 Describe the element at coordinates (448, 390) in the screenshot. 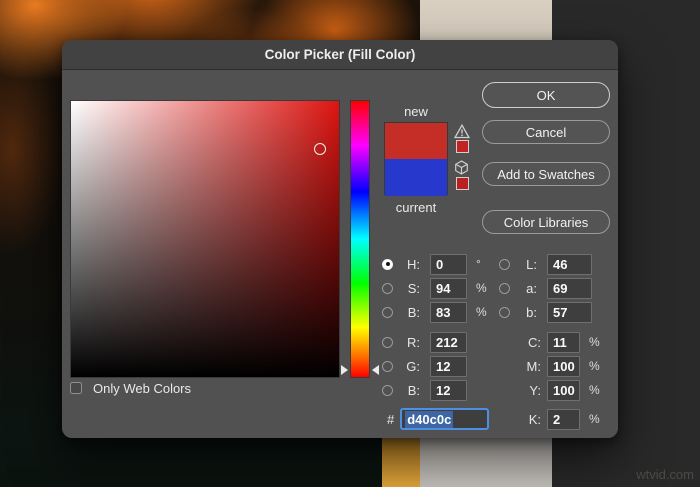

I see `blue-input: 12` at that location.